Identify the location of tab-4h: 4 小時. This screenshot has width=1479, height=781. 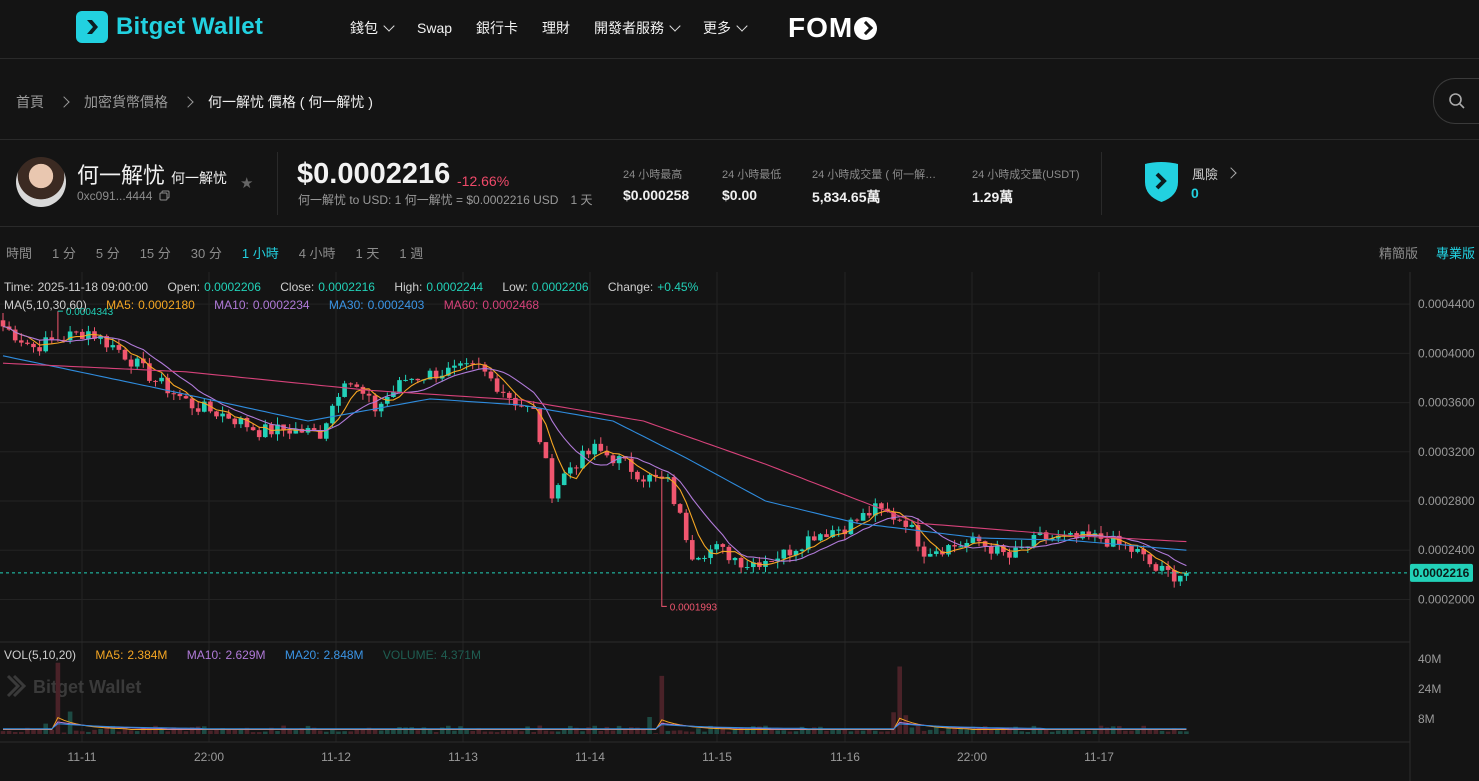
(317, 252).